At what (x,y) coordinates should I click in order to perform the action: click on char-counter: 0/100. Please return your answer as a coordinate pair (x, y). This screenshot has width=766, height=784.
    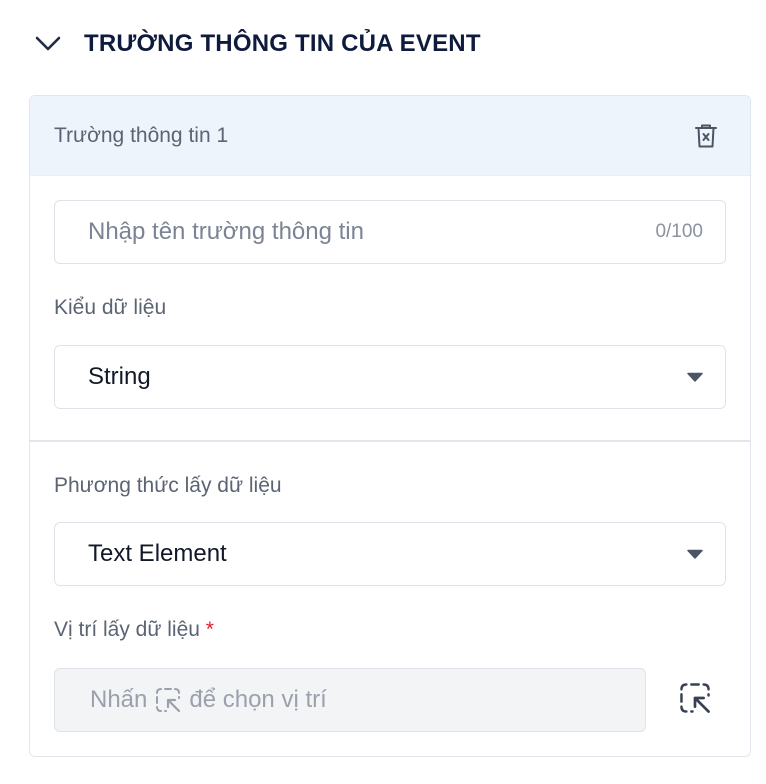
    Looking at the image, I should click on (679, 231).